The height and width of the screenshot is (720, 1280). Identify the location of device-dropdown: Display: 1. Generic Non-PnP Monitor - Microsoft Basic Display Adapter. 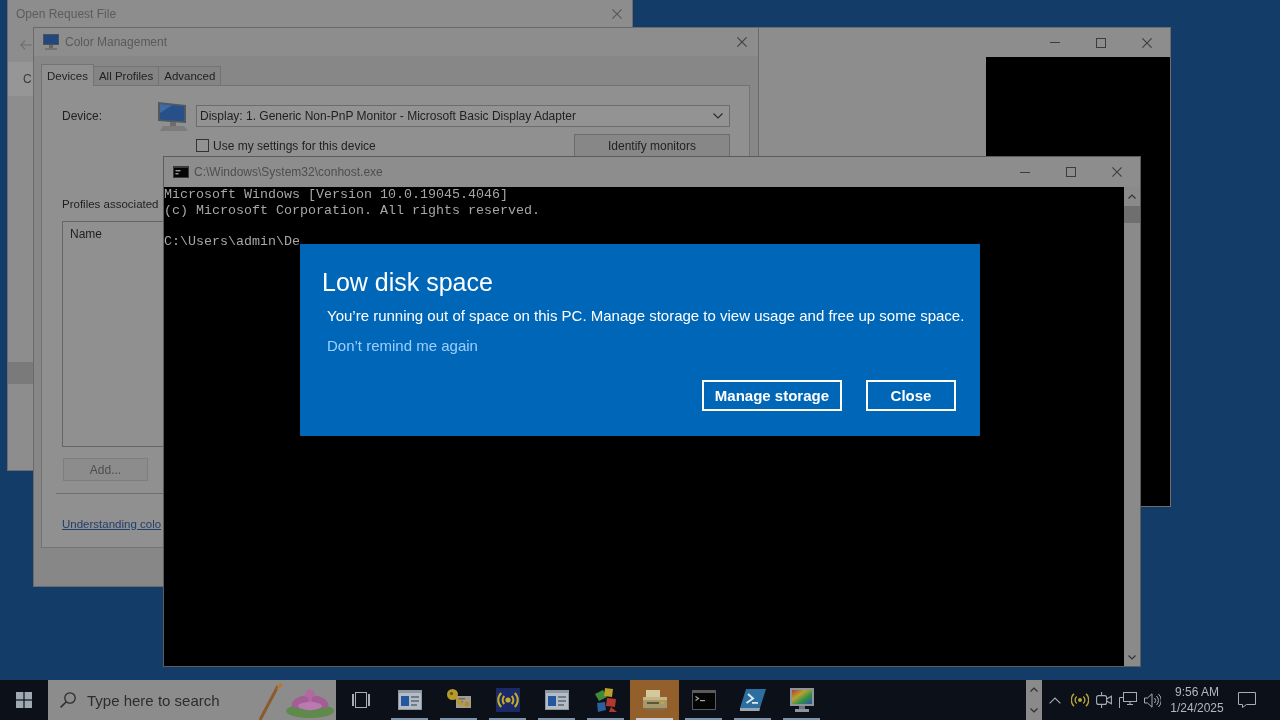
(463, 116).